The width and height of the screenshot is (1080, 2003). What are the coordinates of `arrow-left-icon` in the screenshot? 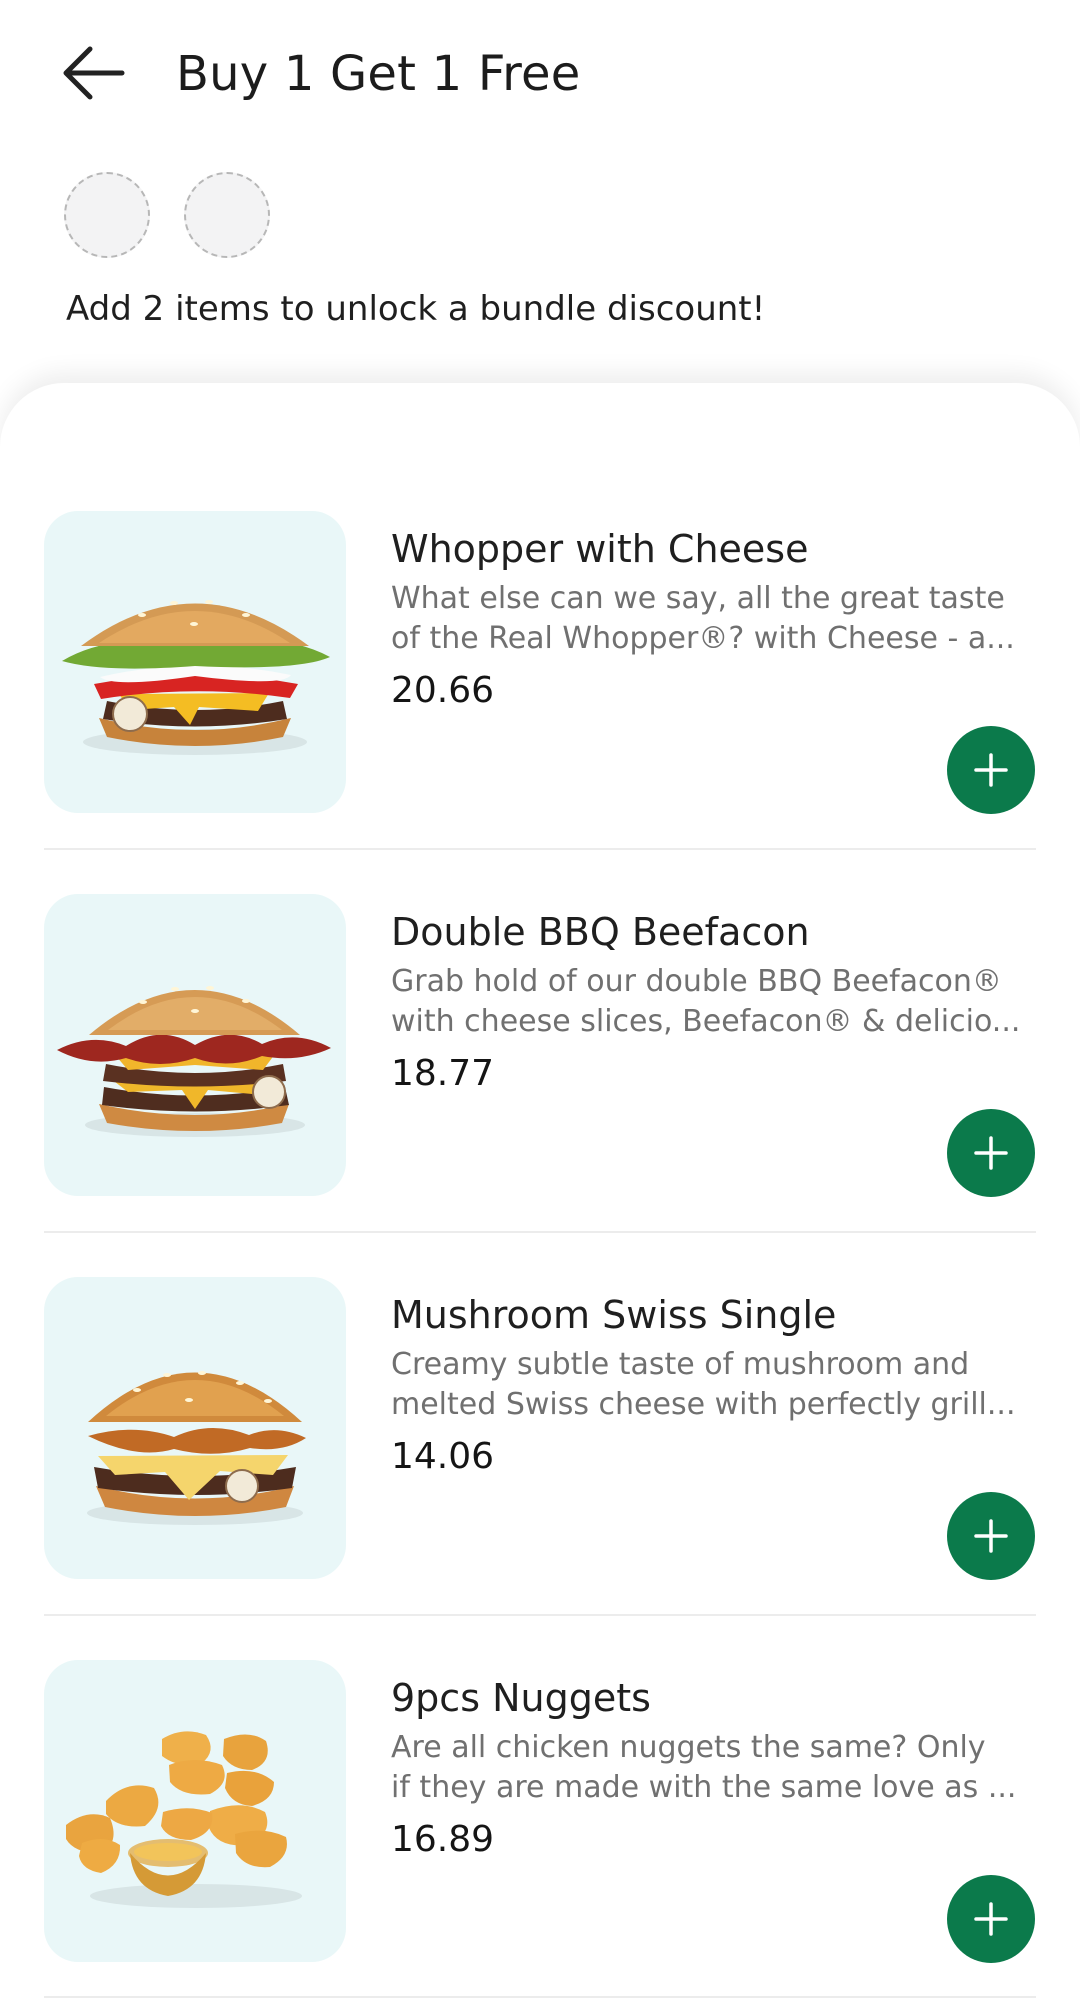 It's located at (94, 73).